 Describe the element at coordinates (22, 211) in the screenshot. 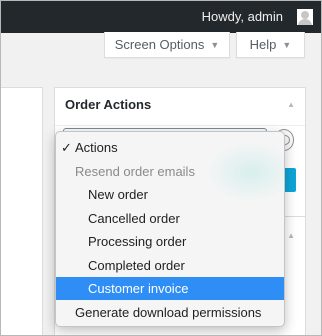

I see `main-content-panel` at that location.